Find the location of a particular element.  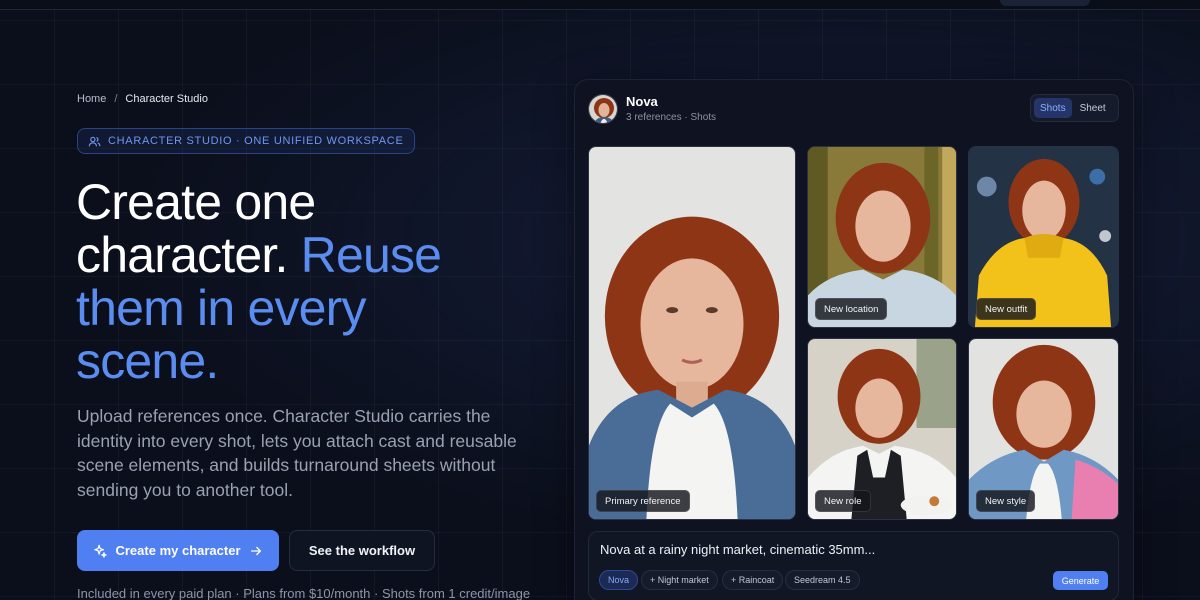

hero-title-line1: Create one is located at coordinates (196, 202).